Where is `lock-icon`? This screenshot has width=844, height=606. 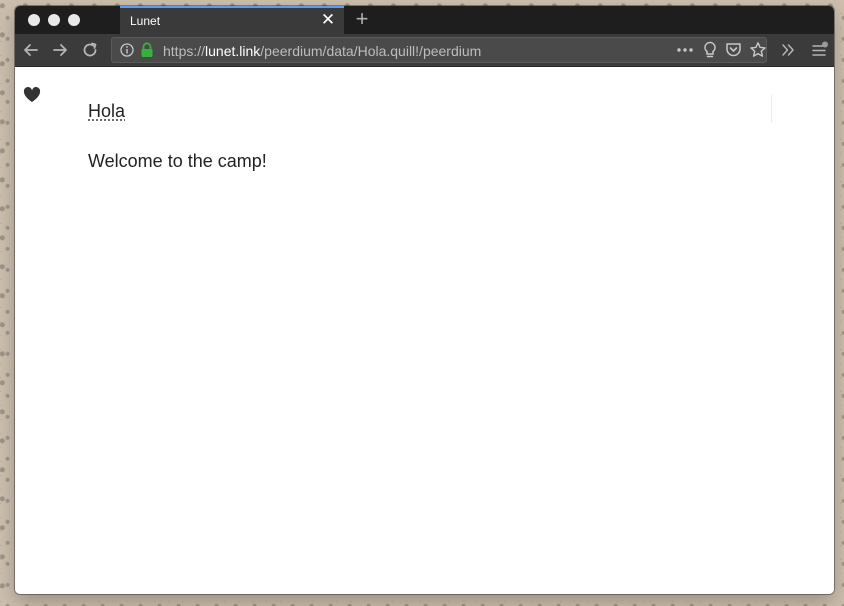 lock-icon is located at coordinates (147, 50).